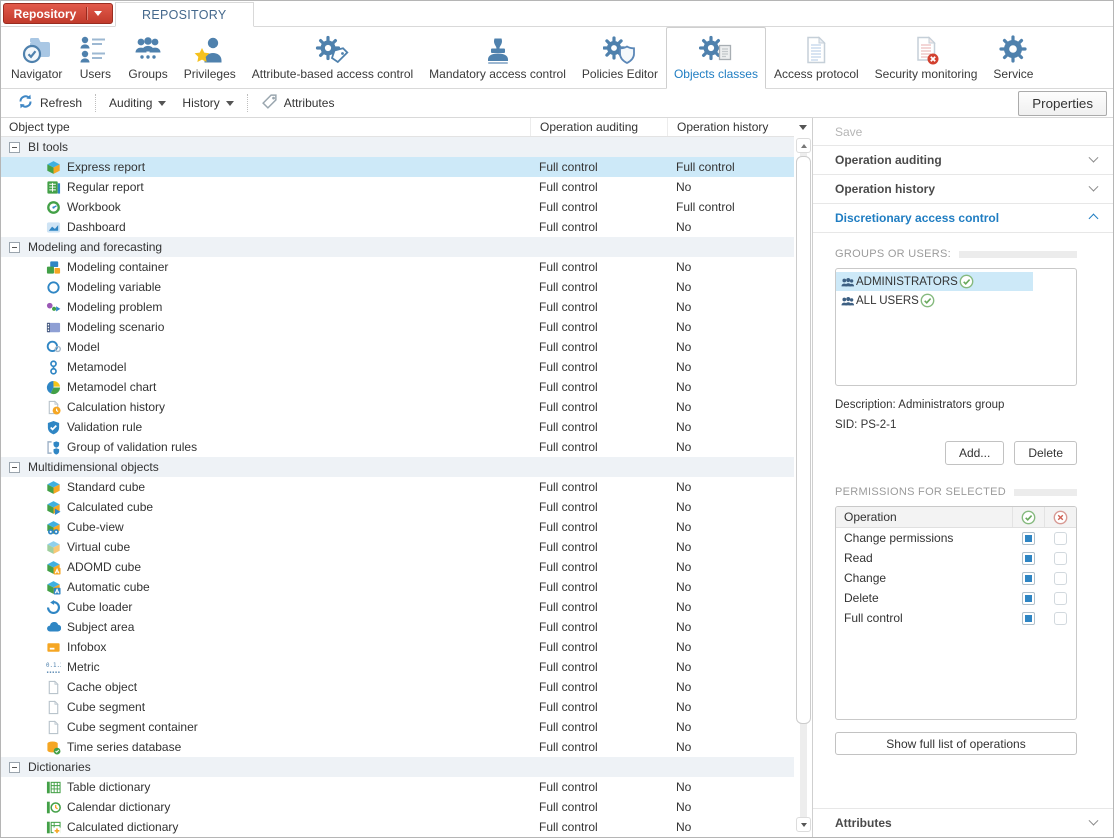  I want to click on permission-name: Change permissions, so click(899, 538).